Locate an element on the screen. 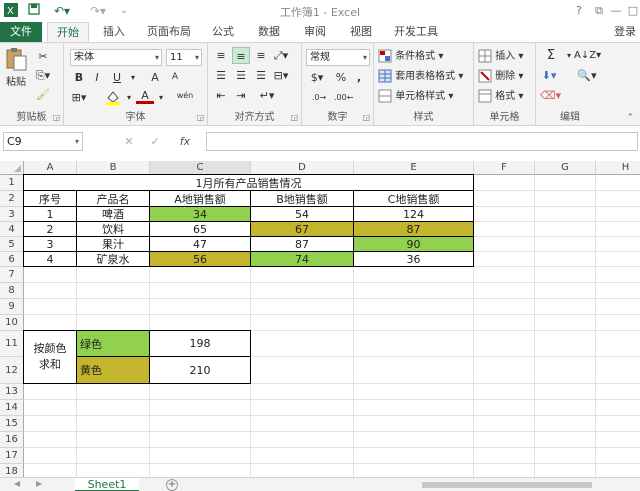 Image resolution: width=640 pixels, height=491 pixels. formula-input is located at coordinates (422, 141).